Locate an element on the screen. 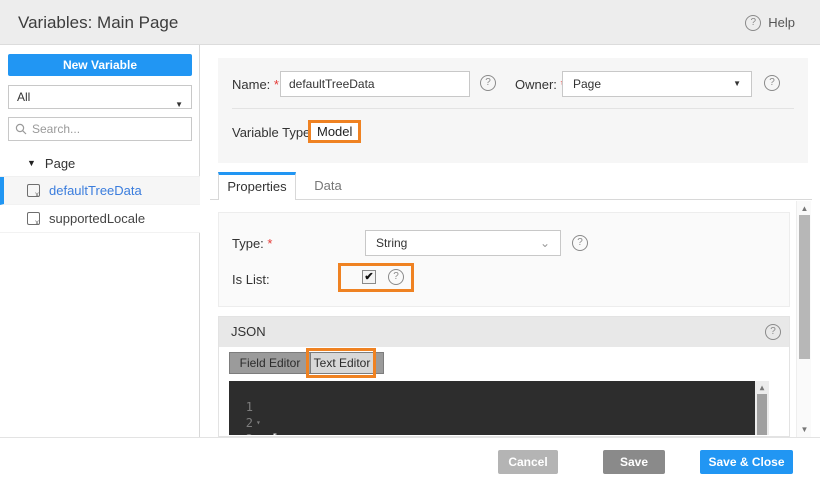 The height and width of the screenshot is (490, 820). content-scrollbar: ▲ ▼ is located at coordinates (803, 319).